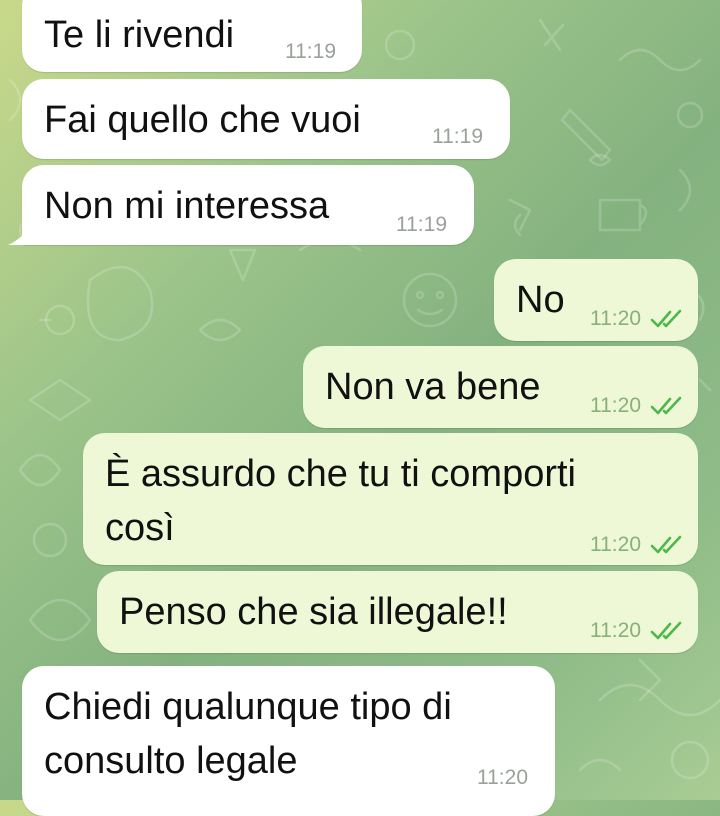 The width and height of the screenshot is (720, 816). What do you see at coordinates (540, 300) in the screenshot?
I see `message-text: No` at bounding box center [540, 300].